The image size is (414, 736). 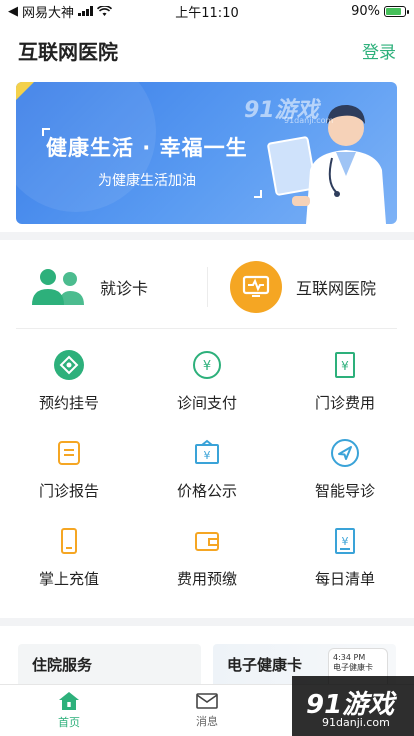 What do you see at coordinates (344, 403) in the screenshot?
I see `grid-label: 门诊费用` at bounding box center [344, 403].